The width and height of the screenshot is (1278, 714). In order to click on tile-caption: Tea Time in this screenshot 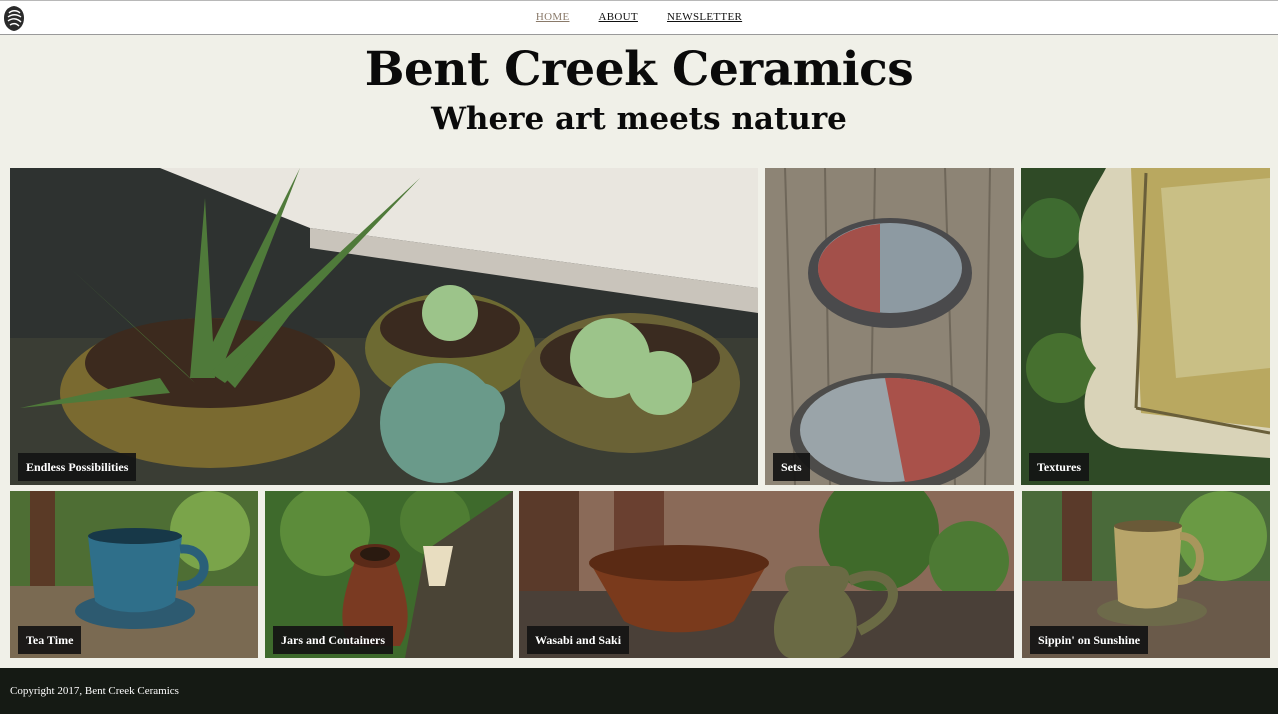, I will do `click(50, 640)`.